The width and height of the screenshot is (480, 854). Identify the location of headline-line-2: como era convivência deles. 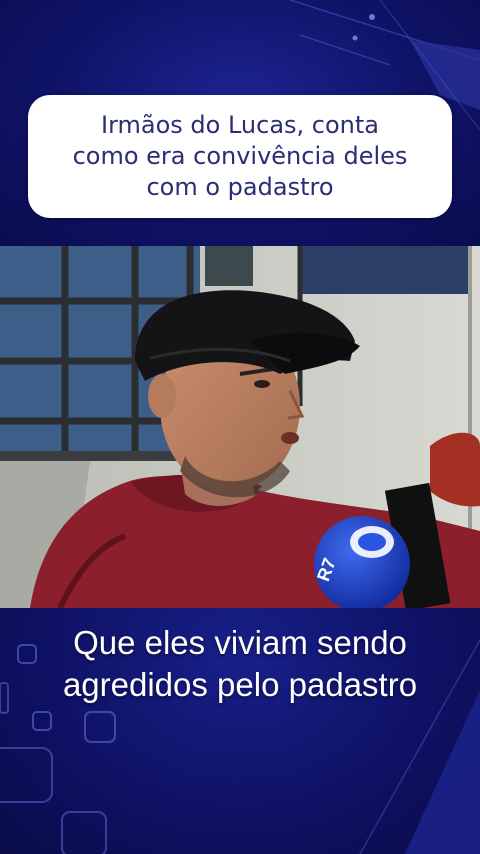
(240, 156).